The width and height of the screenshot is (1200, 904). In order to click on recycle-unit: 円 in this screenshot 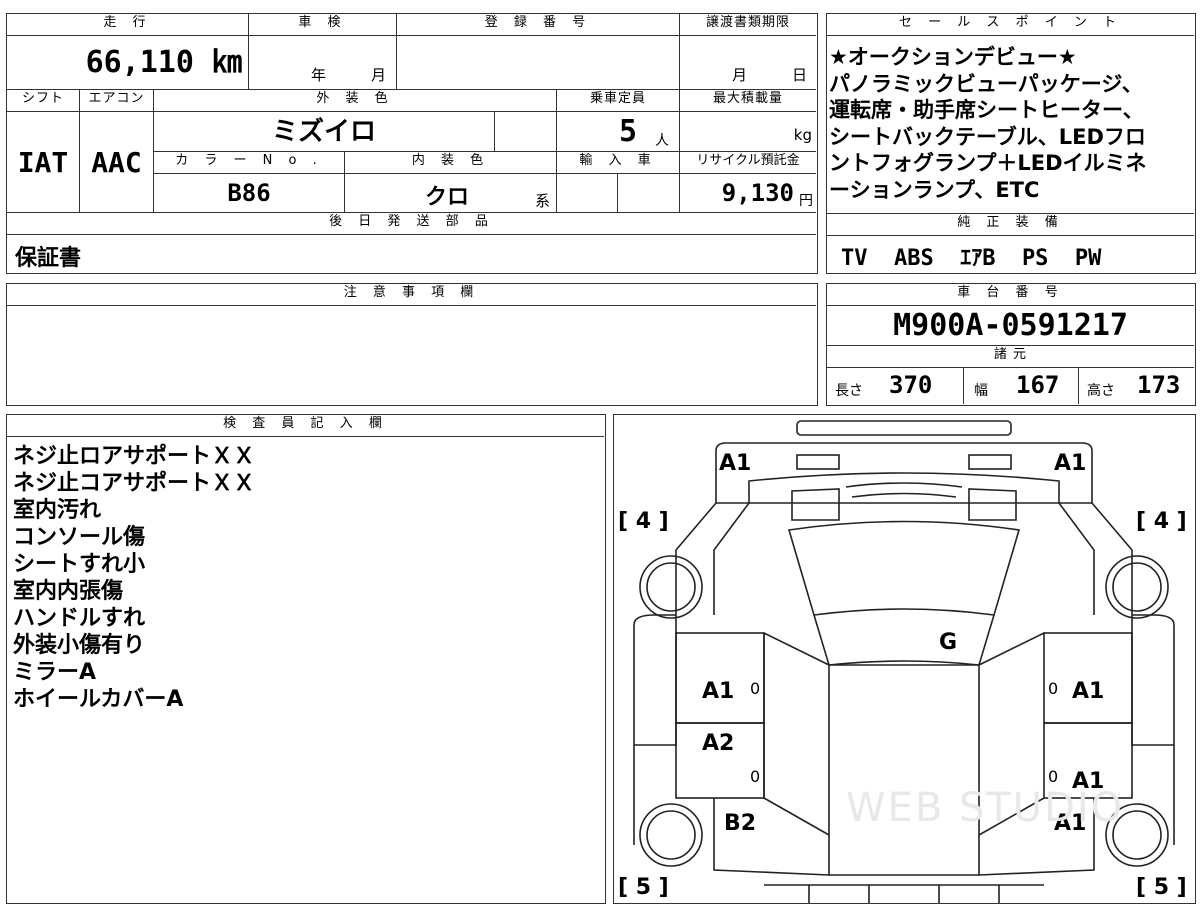, I will do `click(806, 201)`.